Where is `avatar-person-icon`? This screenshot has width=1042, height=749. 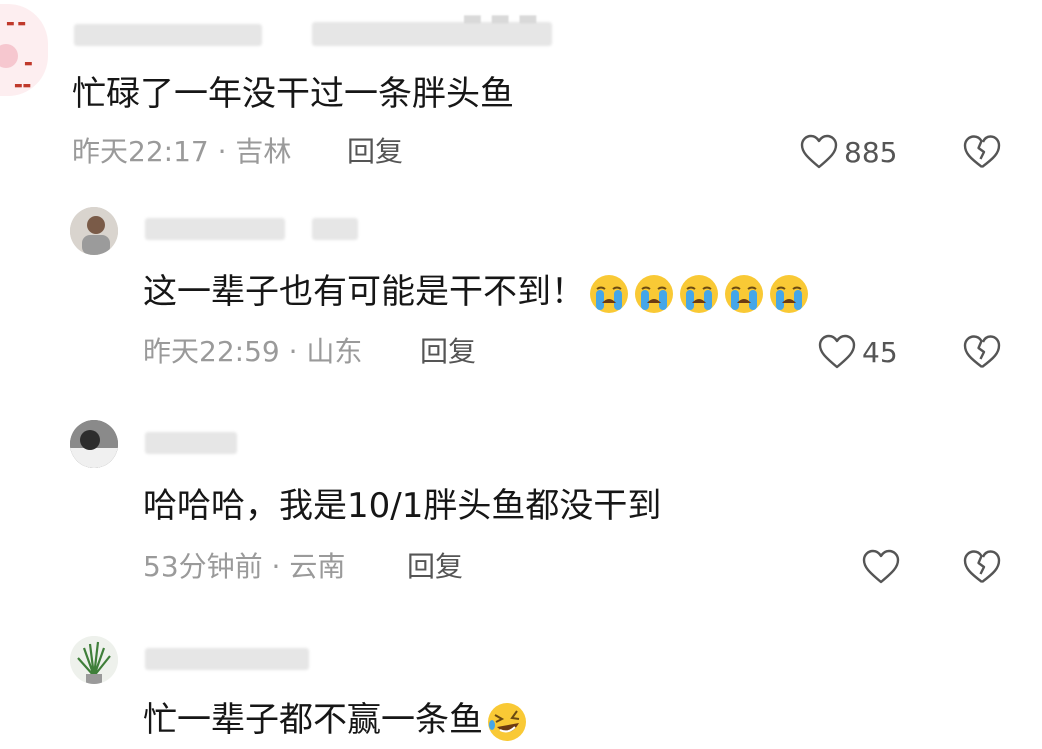 avatar-person-icon is located at coordinates (94, 231).